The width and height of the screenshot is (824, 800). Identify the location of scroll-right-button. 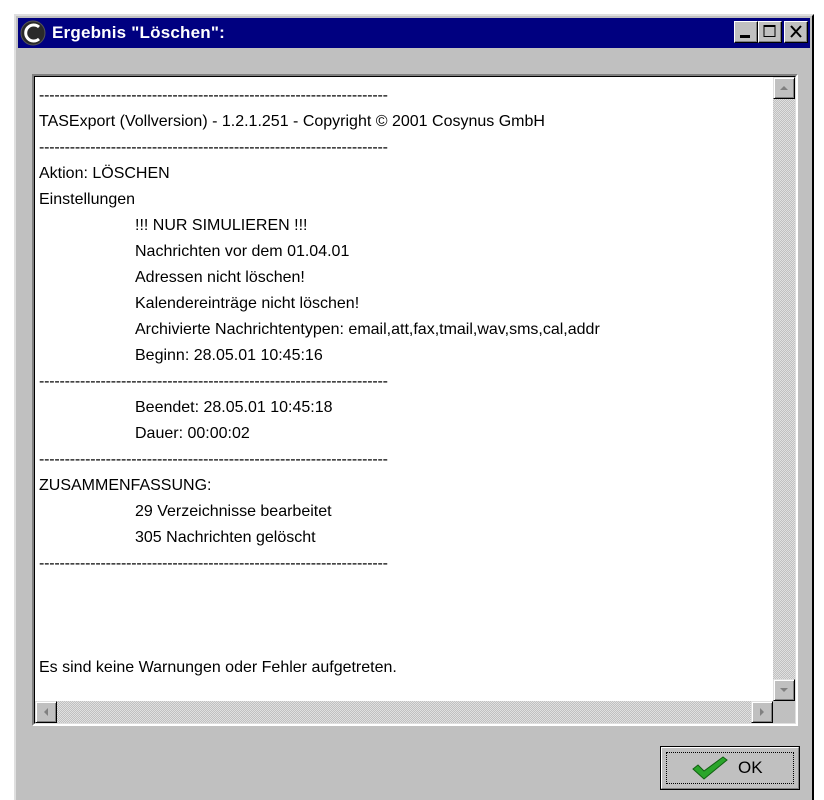
(762, 712).